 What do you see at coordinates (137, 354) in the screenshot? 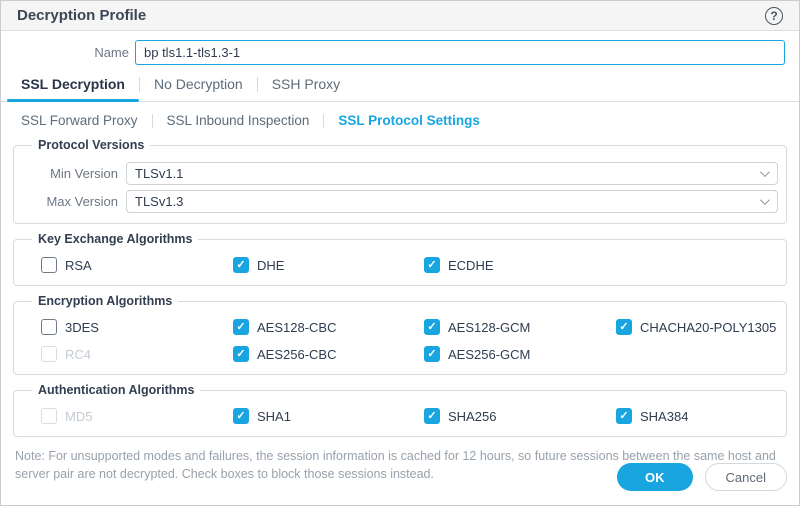
I see `checkbox-rc4: ✓ RC4` at bounding box center [137, 354].